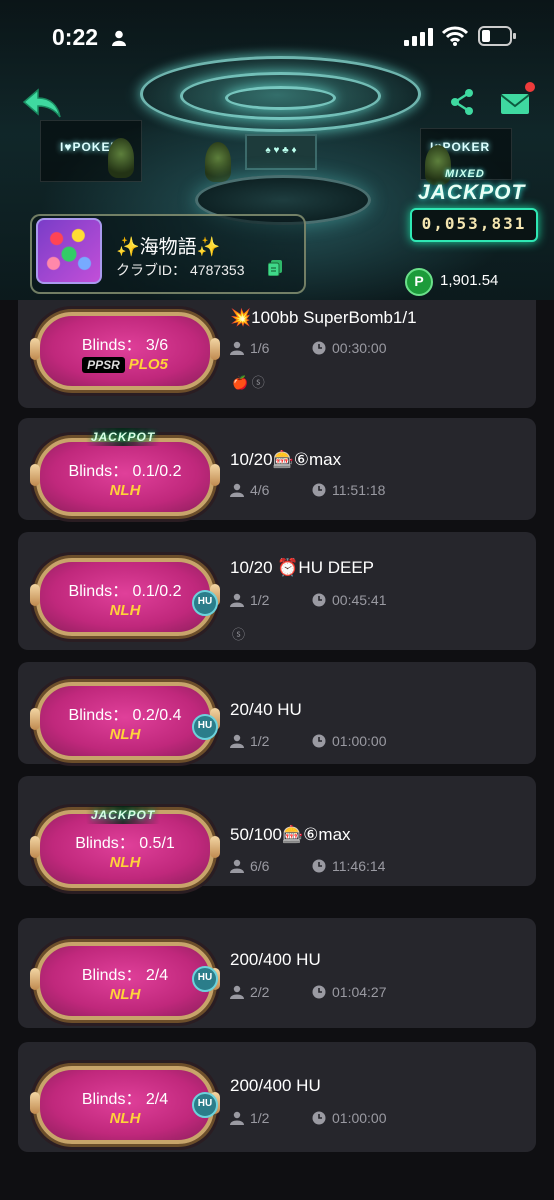 Image resolution: width=554 pixels, height=1200 pixels. Describe the element at coordinates (266, 709) in the screenshot. I see `table-title: 20/40 HU` at that location.